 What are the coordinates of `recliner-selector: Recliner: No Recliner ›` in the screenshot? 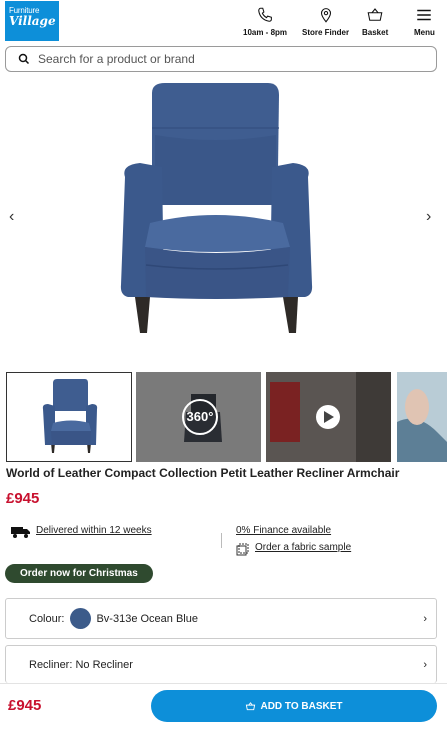 It's located at (221, 664).